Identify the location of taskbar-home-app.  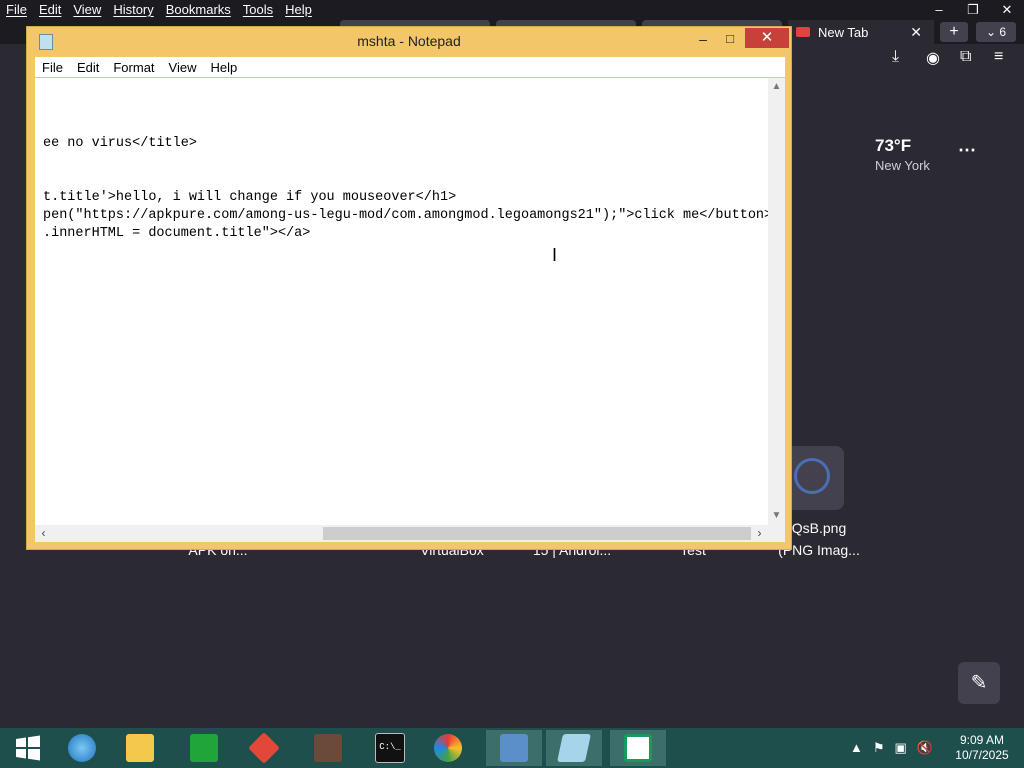
(638, 748).